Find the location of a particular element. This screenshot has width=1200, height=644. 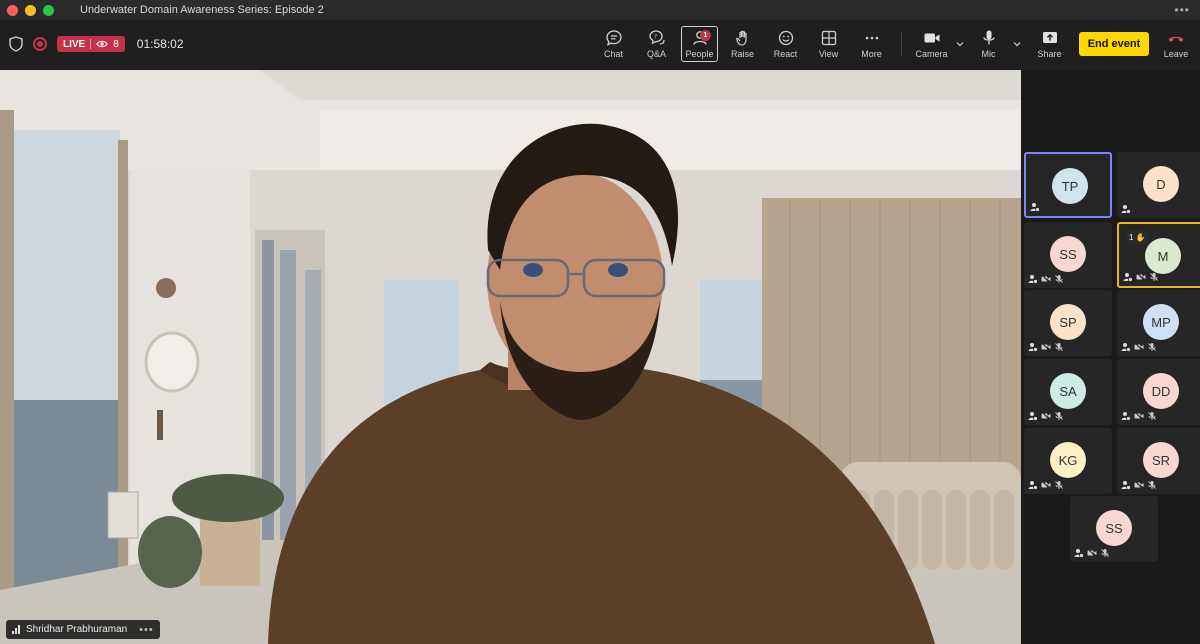

participant-tile-mp: MP is located at coordinates (1158, 323).